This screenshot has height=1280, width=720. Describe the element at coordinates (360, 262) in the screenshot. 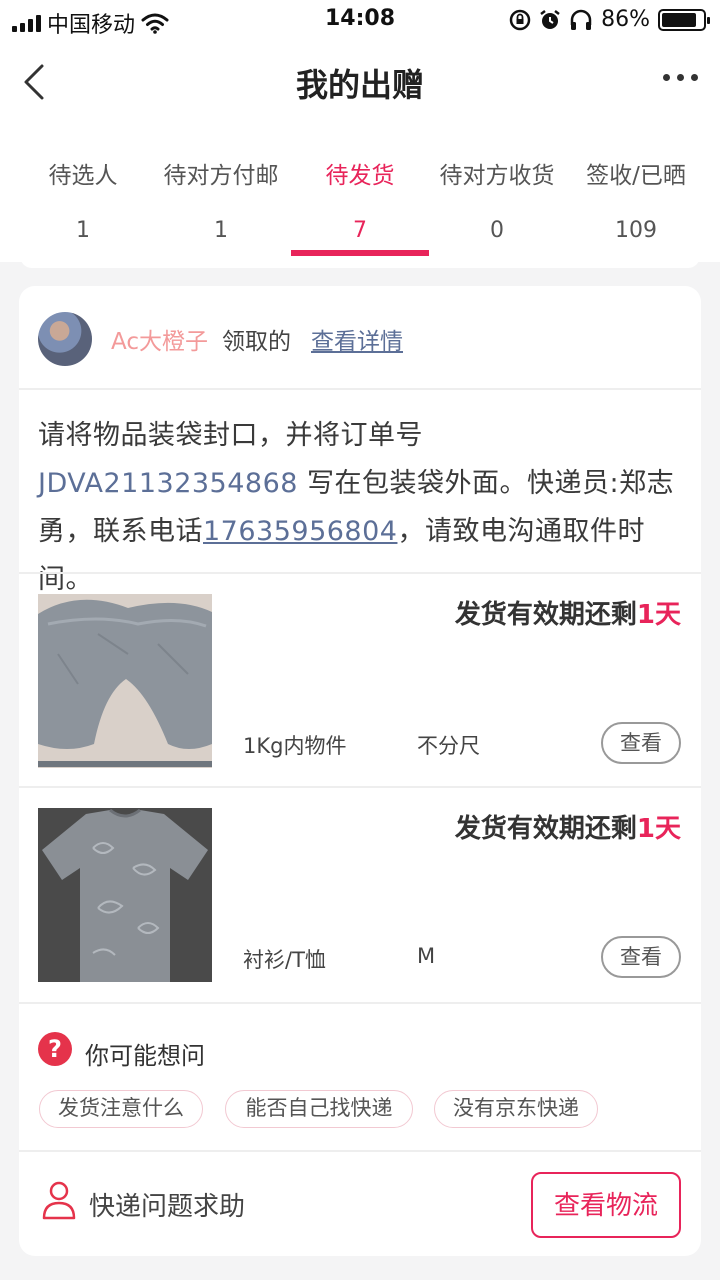

I see `card-edge` at that location.